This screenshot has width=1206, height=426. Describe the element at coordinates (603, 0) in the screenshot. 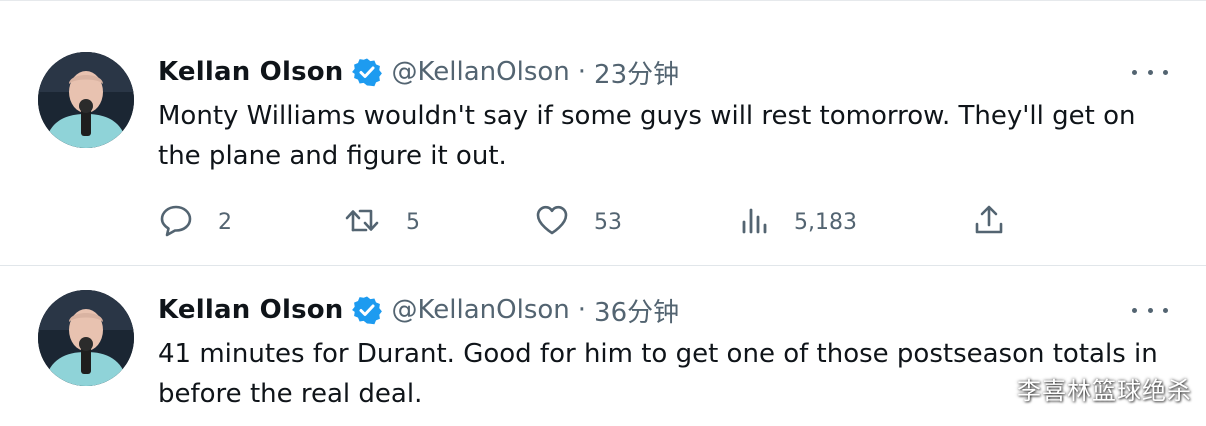

I see `top-border` at that location.